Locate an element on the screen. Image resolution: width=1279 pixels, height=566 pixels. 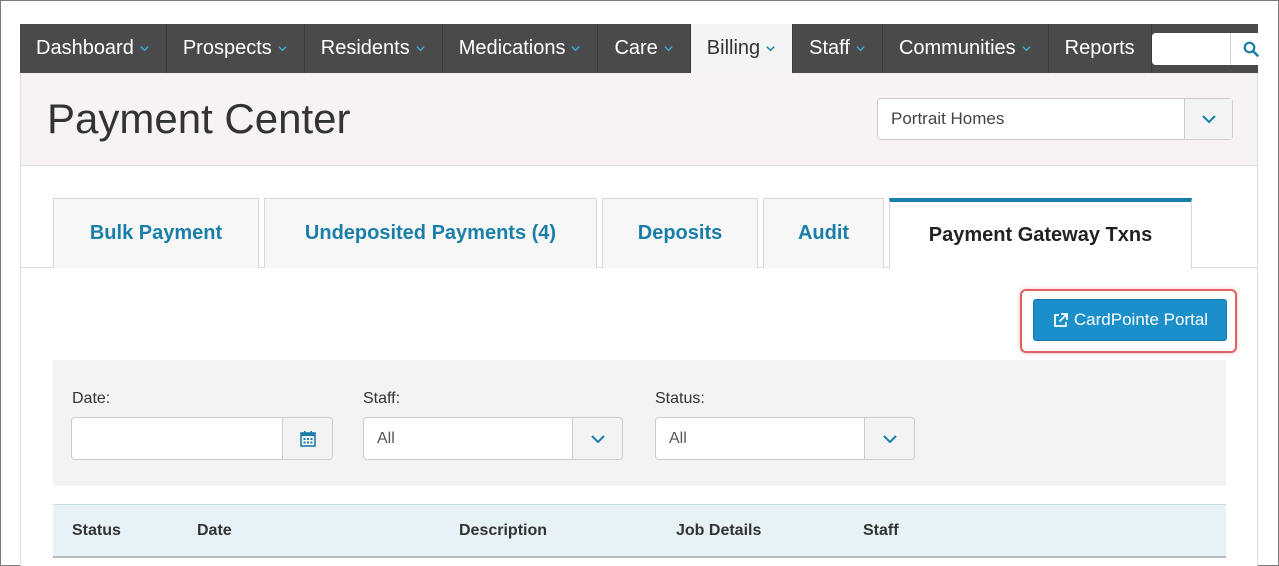
cardpointe-portal-button: CardPointe Portal is located at coordinates (1130, 320).